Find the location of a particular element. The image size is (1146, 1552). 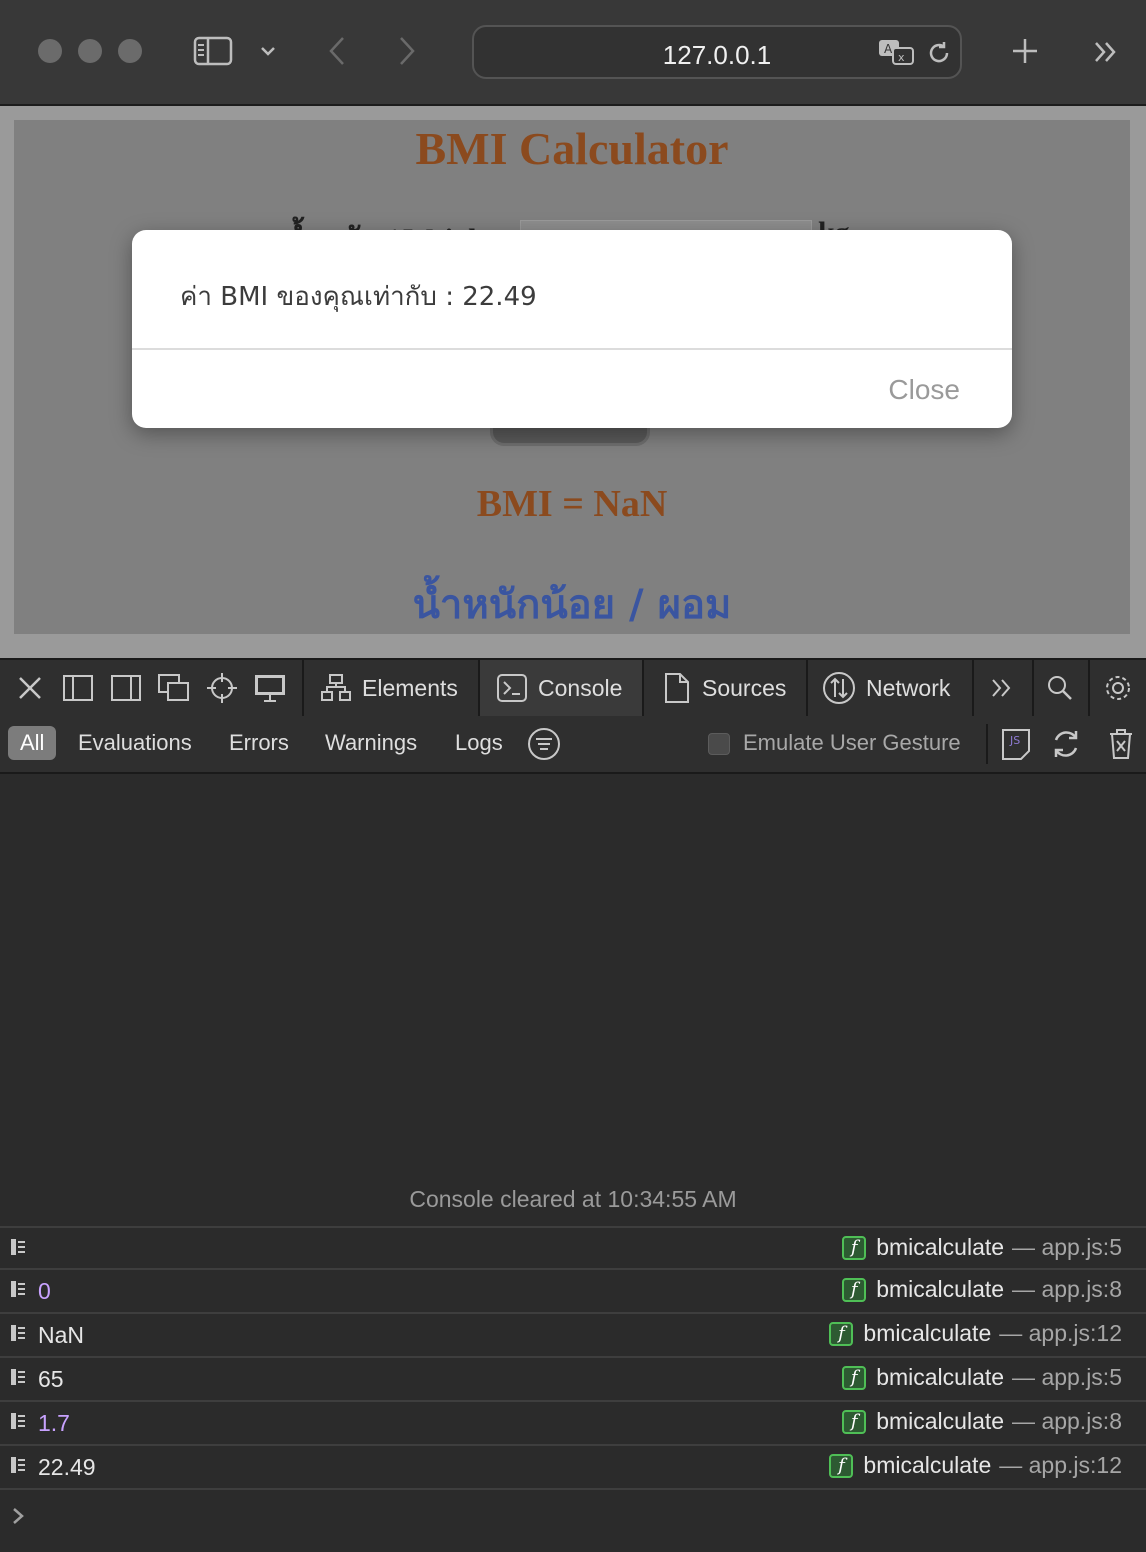

tab-sources: Sources is located at coordinates (725, 688).